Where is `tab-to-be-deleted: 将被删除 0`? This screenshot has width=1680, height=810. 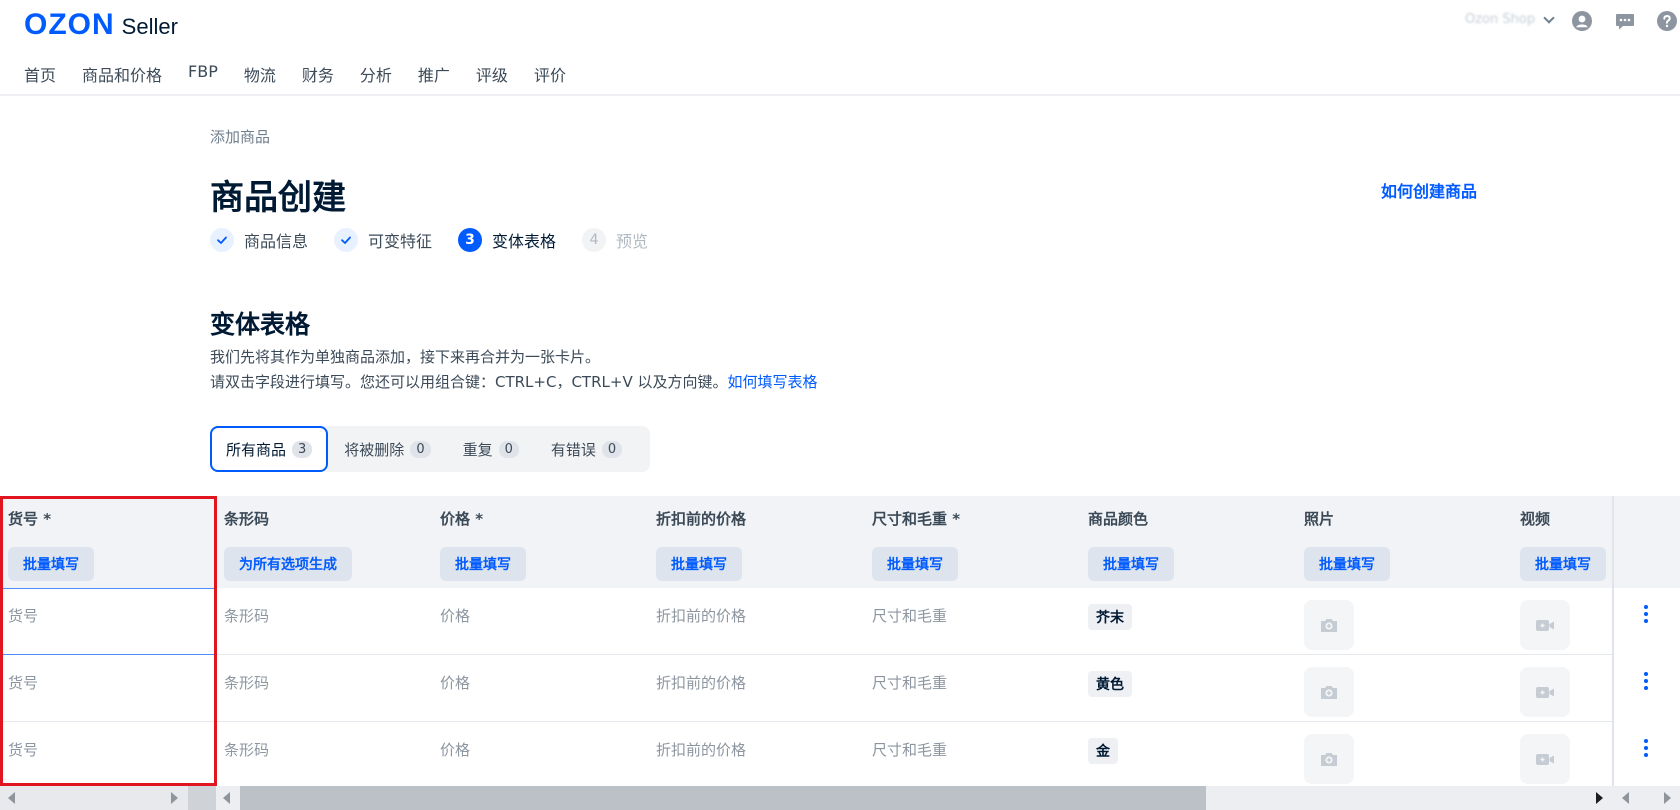 tab-to-be-deleted: 将被删除 0 is located at coordinates (387, 449).